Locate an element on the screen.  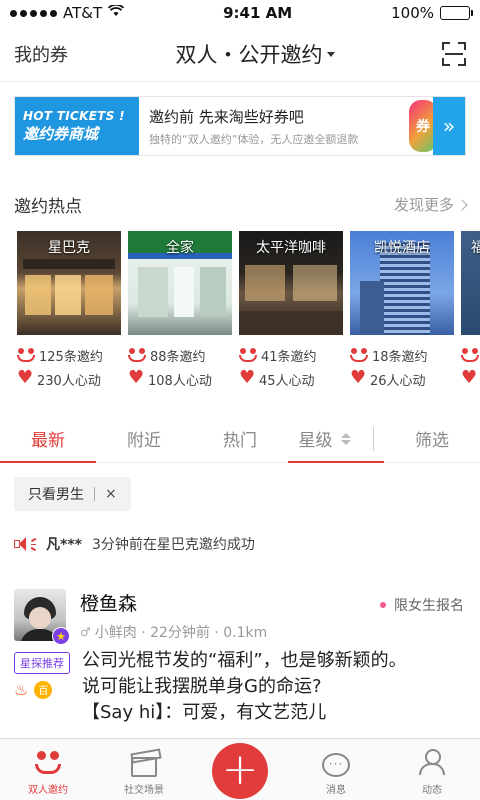
notice-text: 3分钟前在星巴克邀约成功 is located at coordinates (173, 545).